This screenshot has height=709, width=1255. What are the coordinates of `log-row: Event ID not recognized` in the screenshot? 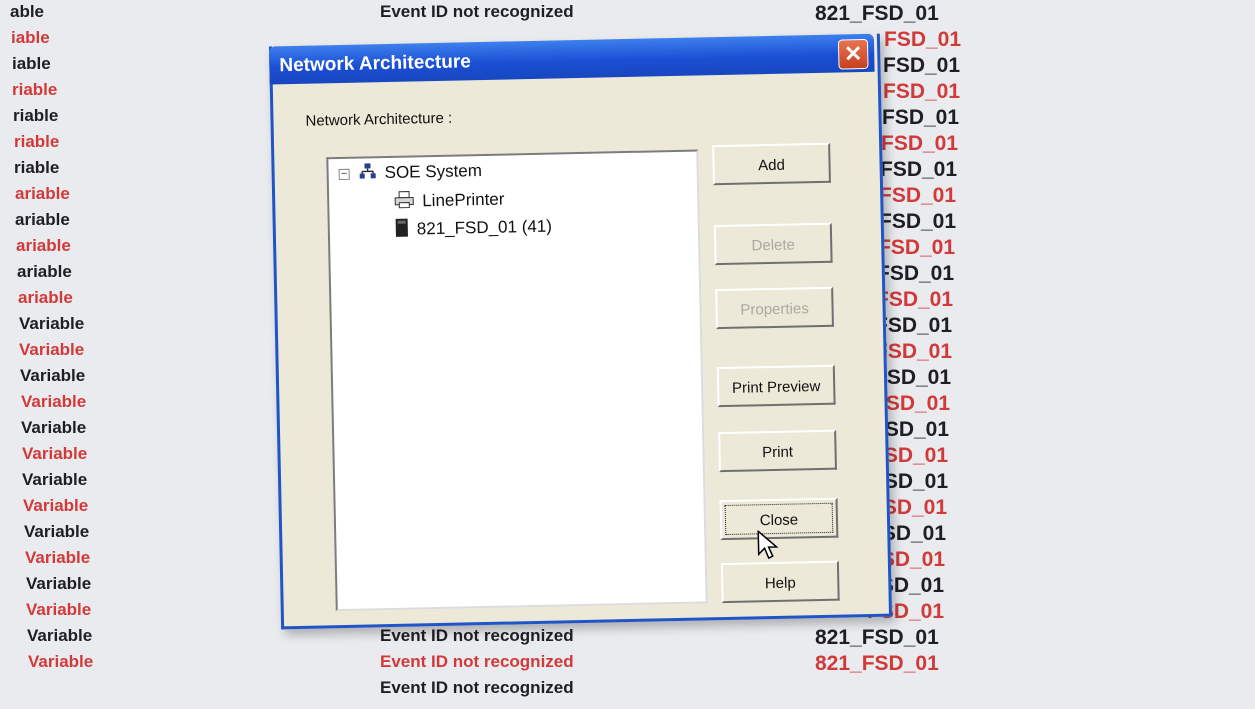 It's located at (627, 691).